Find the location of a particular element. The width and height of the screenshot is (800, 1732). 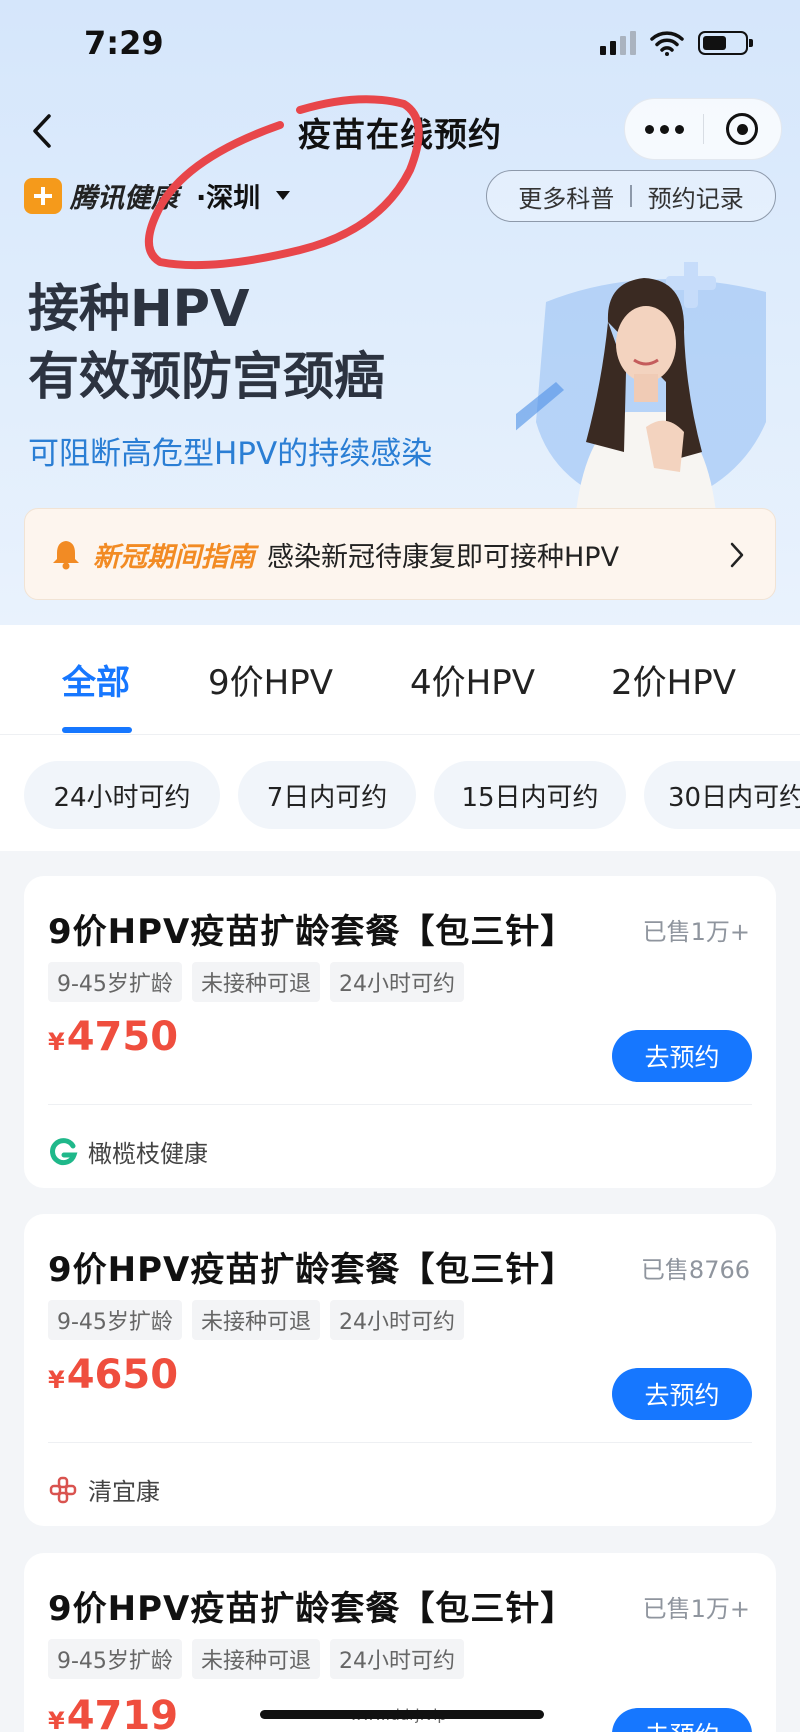

close-miniprogram-button is located at coordinates (742, 129).